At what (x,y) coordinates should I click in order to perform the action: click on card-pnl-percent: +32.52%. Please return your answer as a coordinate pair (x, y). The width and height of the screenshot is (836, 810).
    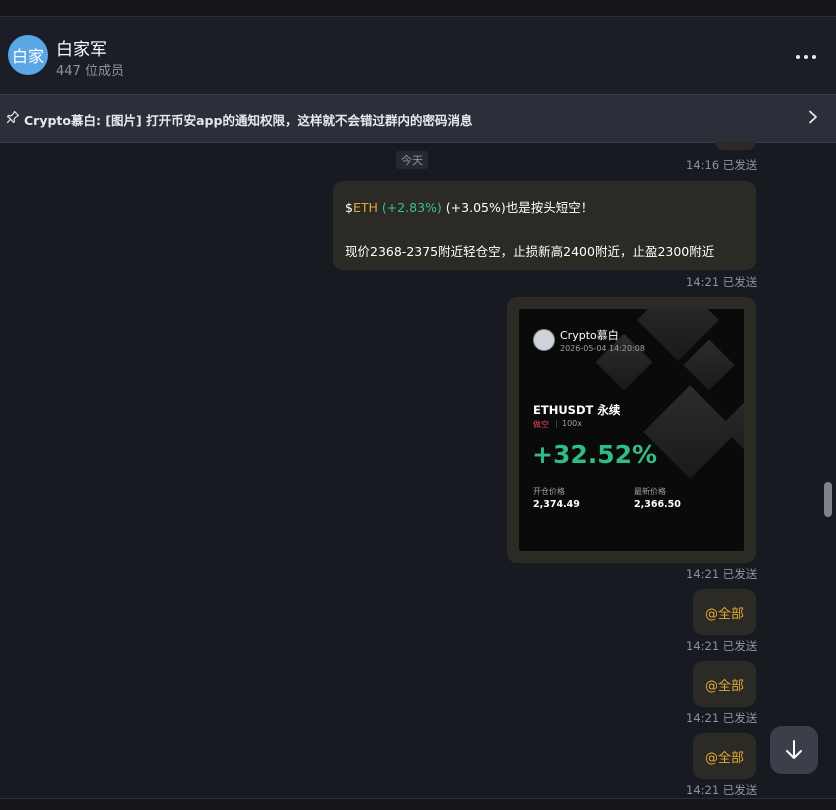
    Looking at the image, I should click on (595, 454).